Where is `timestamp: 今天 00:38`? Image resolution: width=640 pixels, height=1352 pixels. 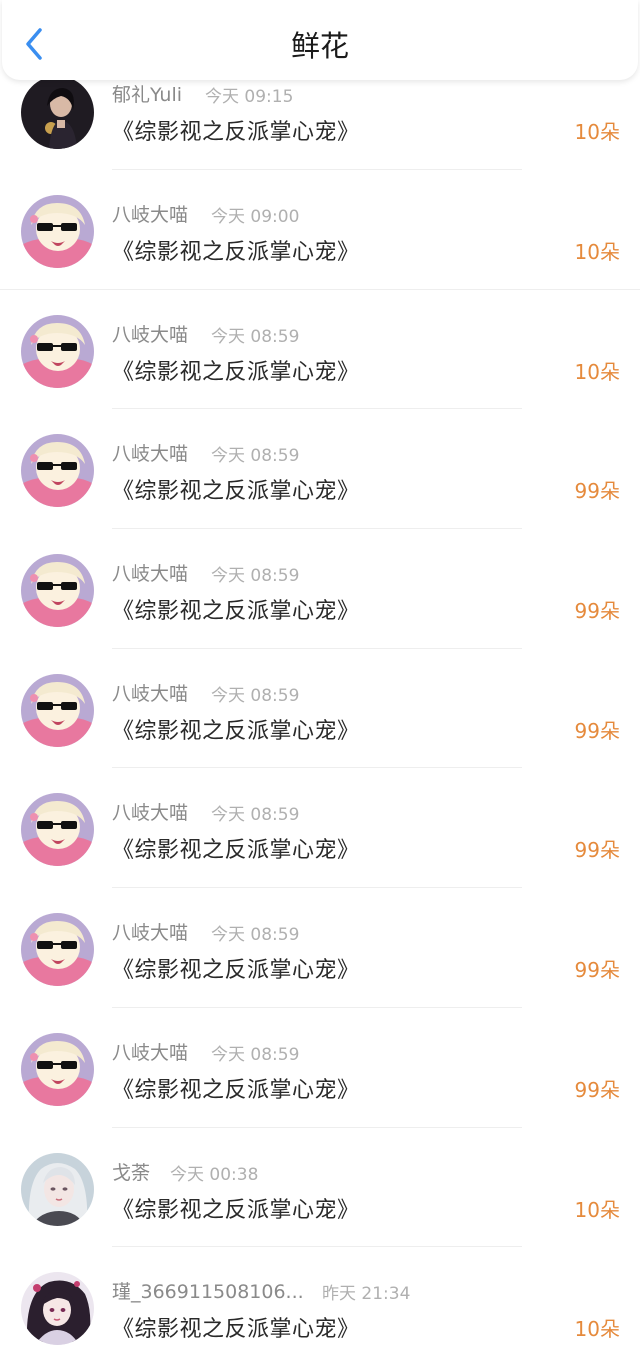 timestamp: 今天 00:38 is located at coordinates (214, 1174).